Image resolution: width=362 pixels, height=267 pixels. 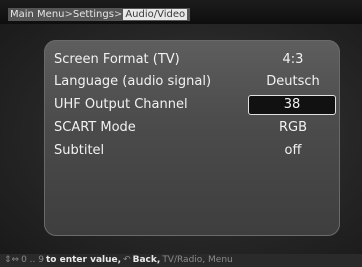 I want to click on breadcrumb: Main Menu > Settings > Audio/Video, so click(x=99, y=14).